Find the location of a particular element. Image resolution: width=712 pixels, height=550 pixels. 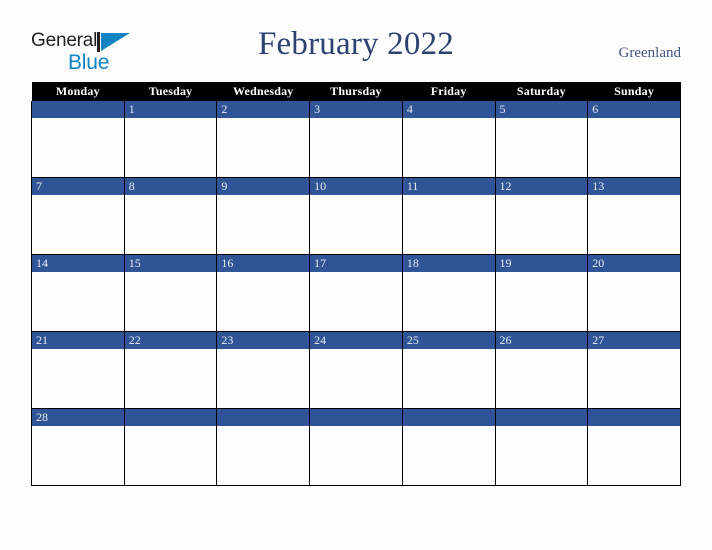

day-cell: 27 is located at coordinates (634, 370).